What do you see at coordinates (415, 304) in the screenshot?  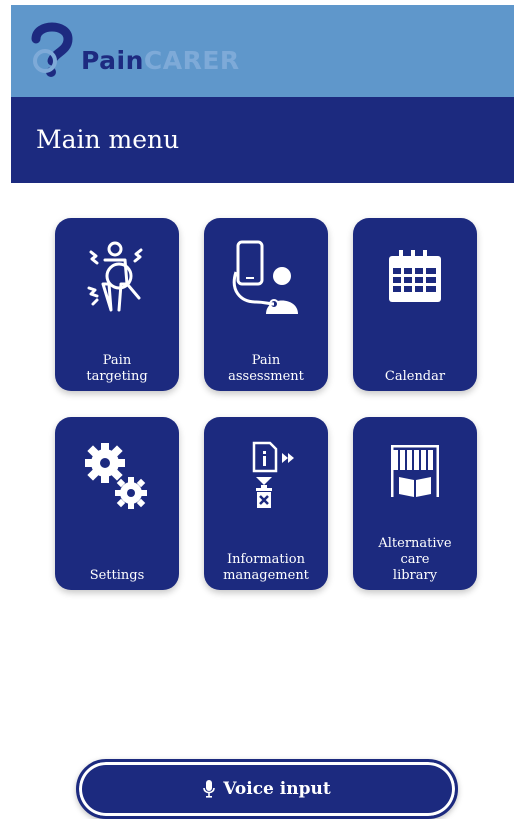 I see `menu-tile-calendar: Calendar` at bounding box center [415, 304].